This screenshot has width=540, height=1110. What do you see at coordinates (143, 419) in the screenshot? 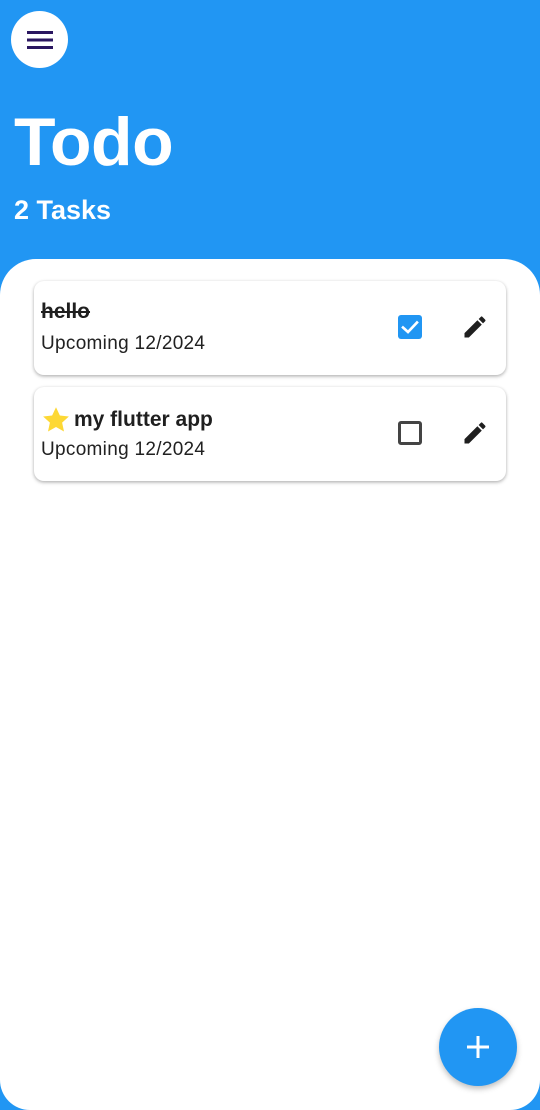
I see `task-title-text: my flutter app` at bounding box center [143, 419].